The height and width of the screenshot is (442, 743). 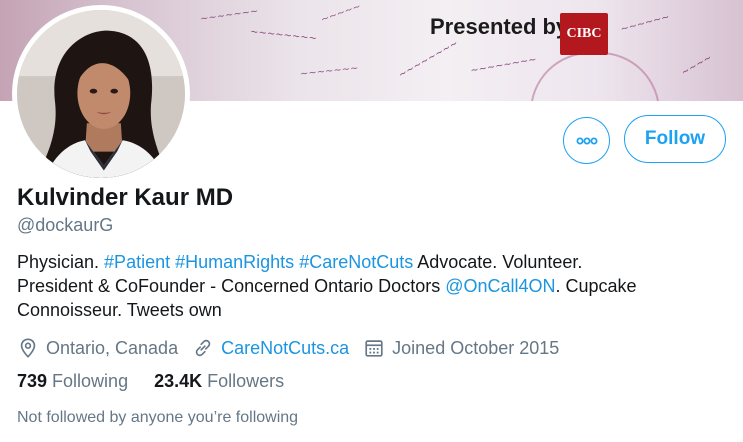 I want to click on profile-name: Kulvinder Kaur MD, so click(x=125, y=197).